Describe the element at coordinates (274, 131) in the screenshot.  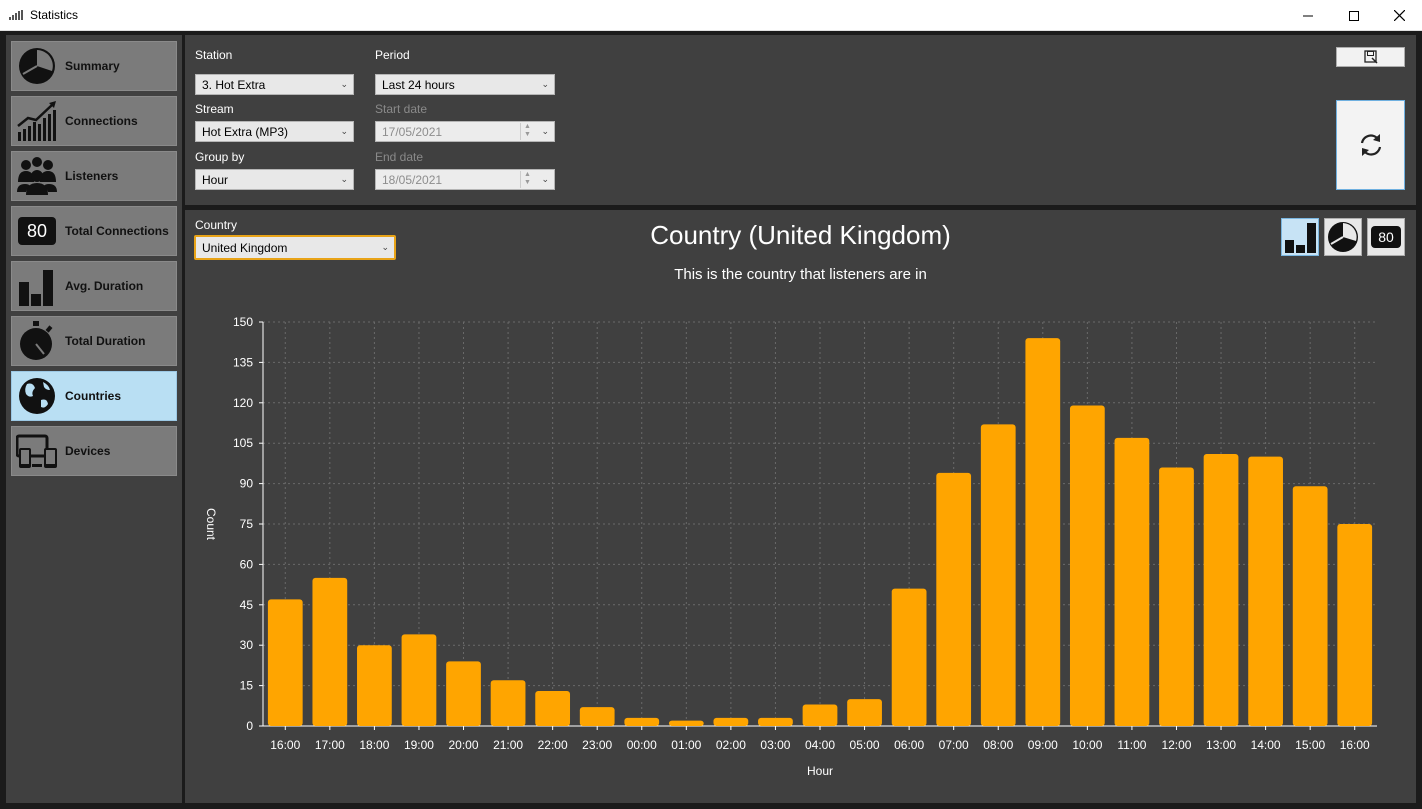
I see `stream-select: Hot Extra (MP3) ⌄` at that location.